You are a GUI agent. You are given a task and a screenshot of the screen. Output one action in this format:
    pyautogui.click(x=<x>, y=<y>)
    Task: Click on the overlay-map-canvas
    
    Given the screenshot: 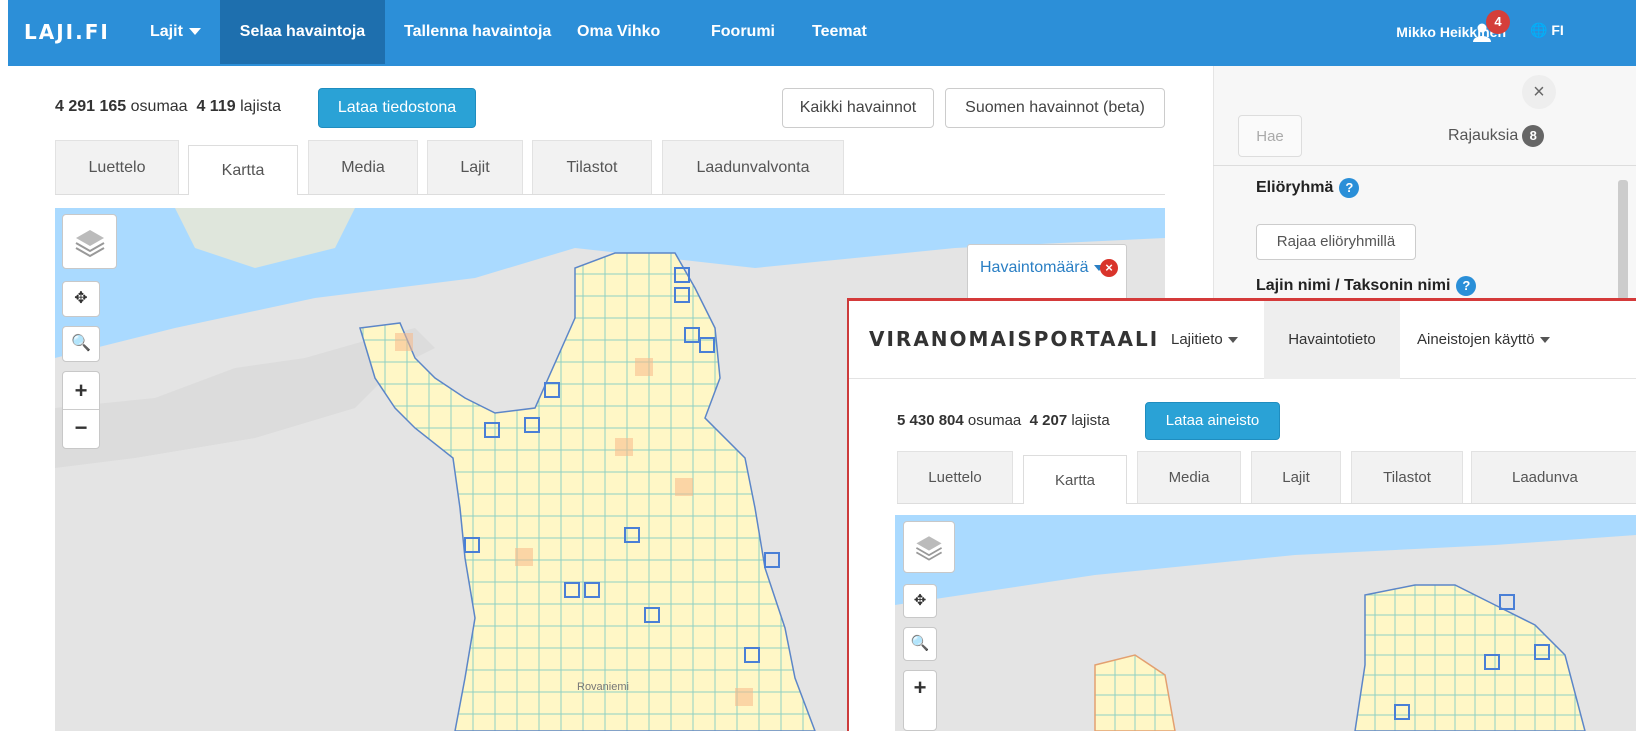 What is the action you would take?
    pyautogui.click(x=1265, y=623)
    